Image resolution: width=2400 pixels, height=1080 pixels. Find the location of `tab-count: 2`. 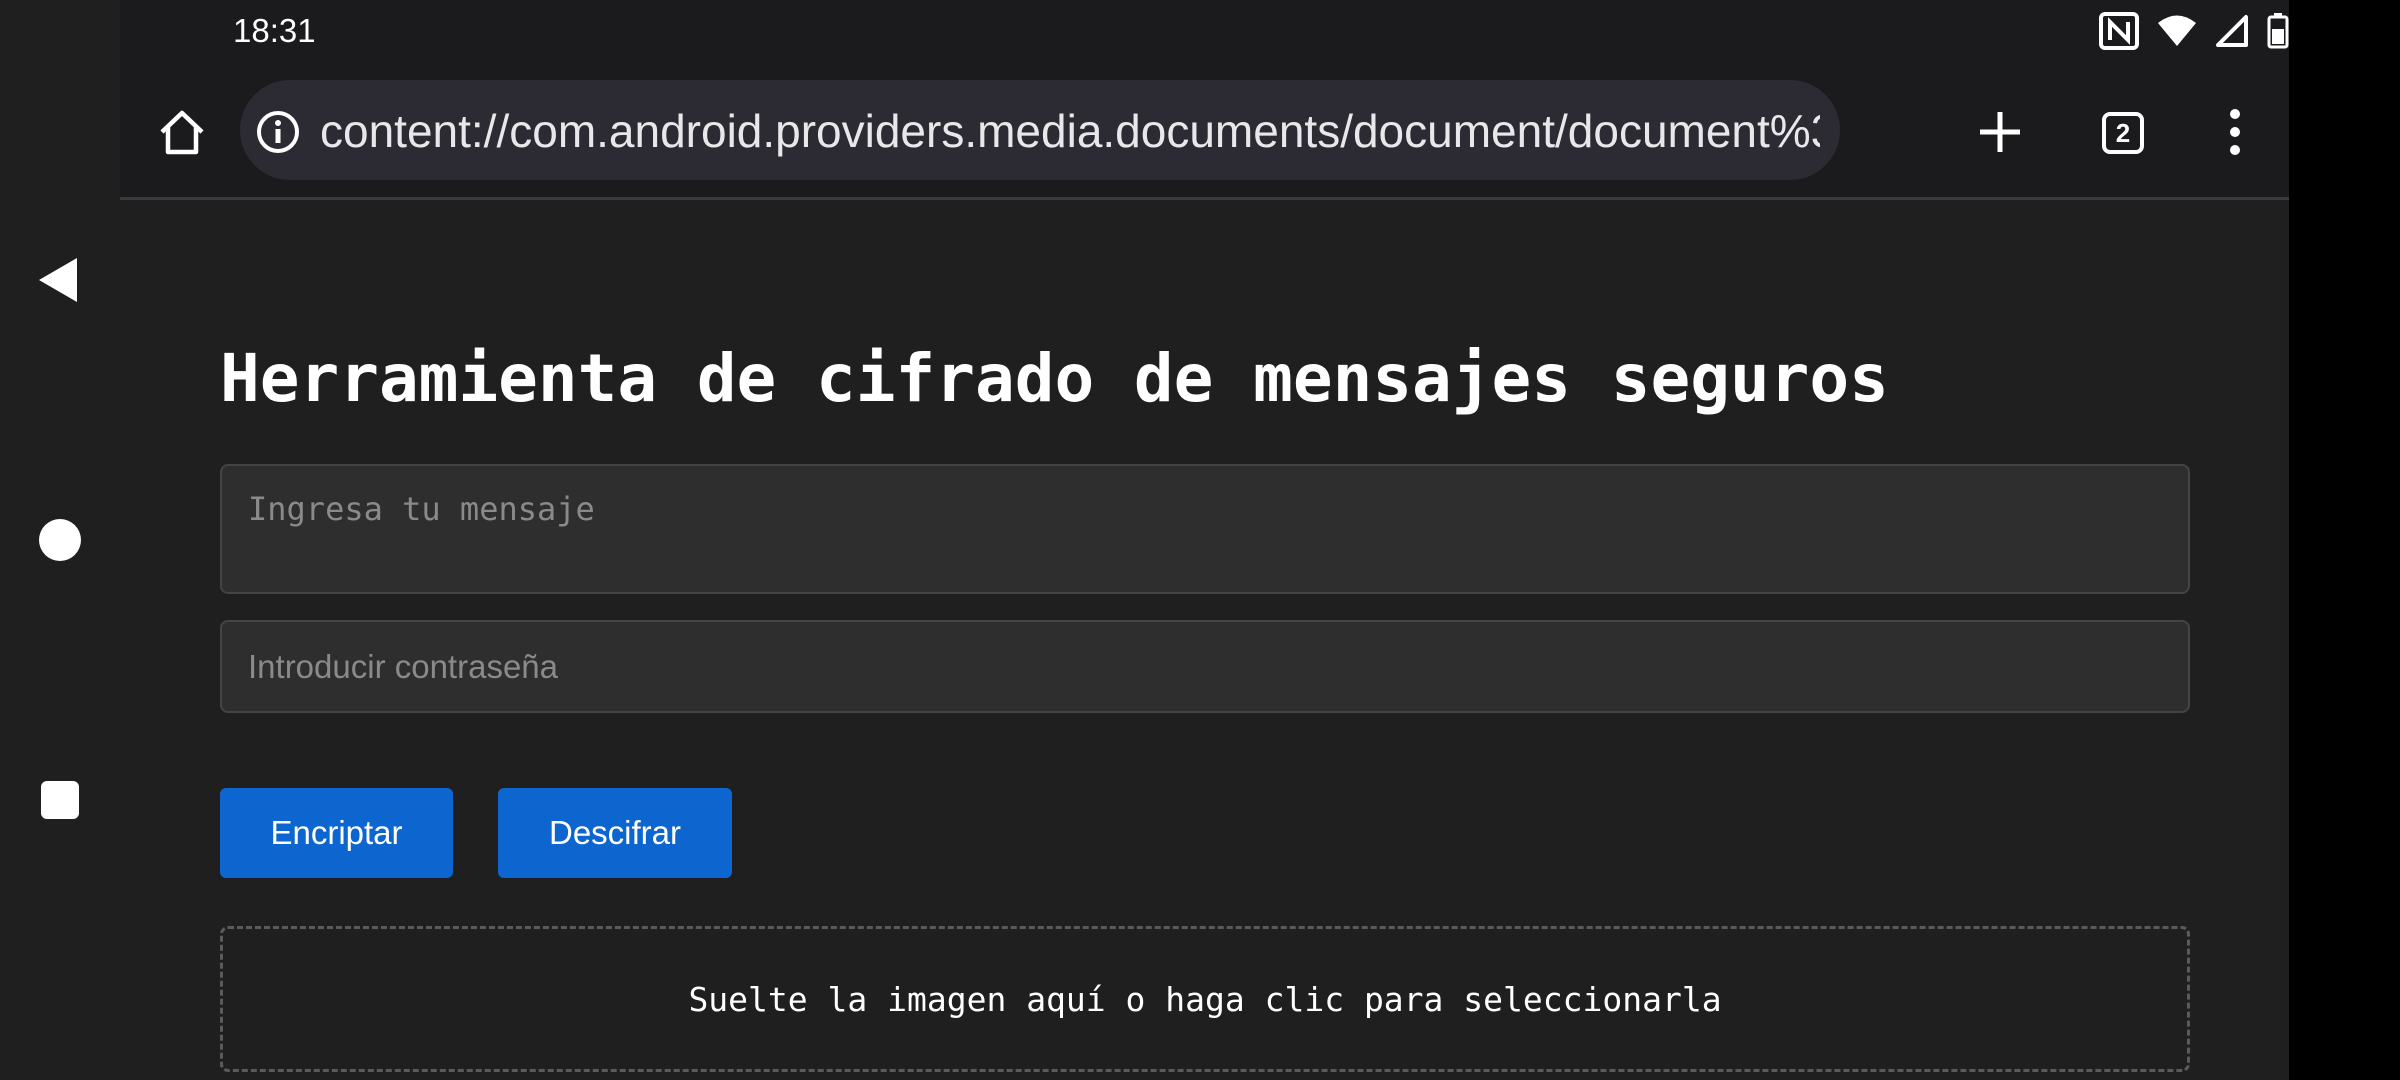

tab-count: 2 is located at coordinates (2123, 133).